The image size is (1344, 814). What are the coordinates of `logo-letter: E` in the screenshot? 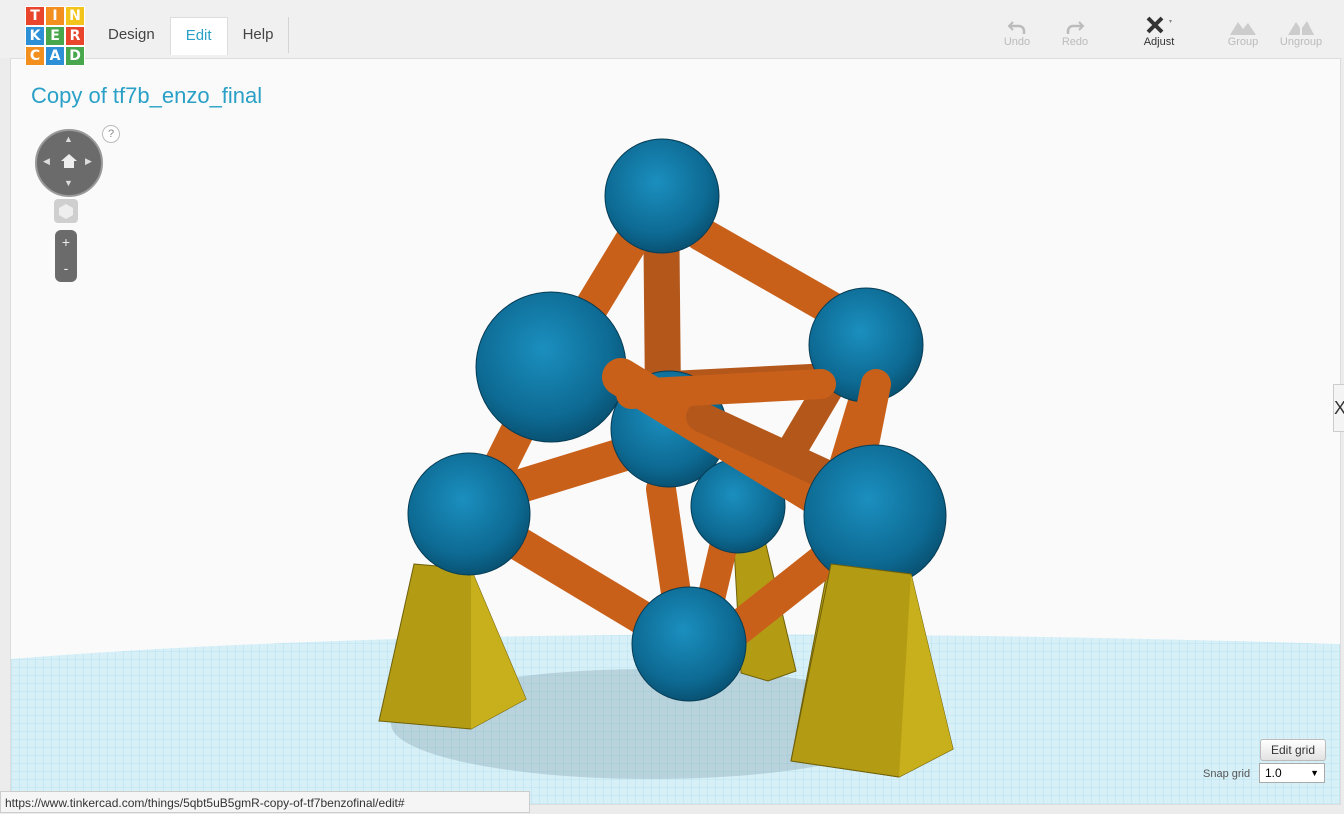 It's located at (55, 36).